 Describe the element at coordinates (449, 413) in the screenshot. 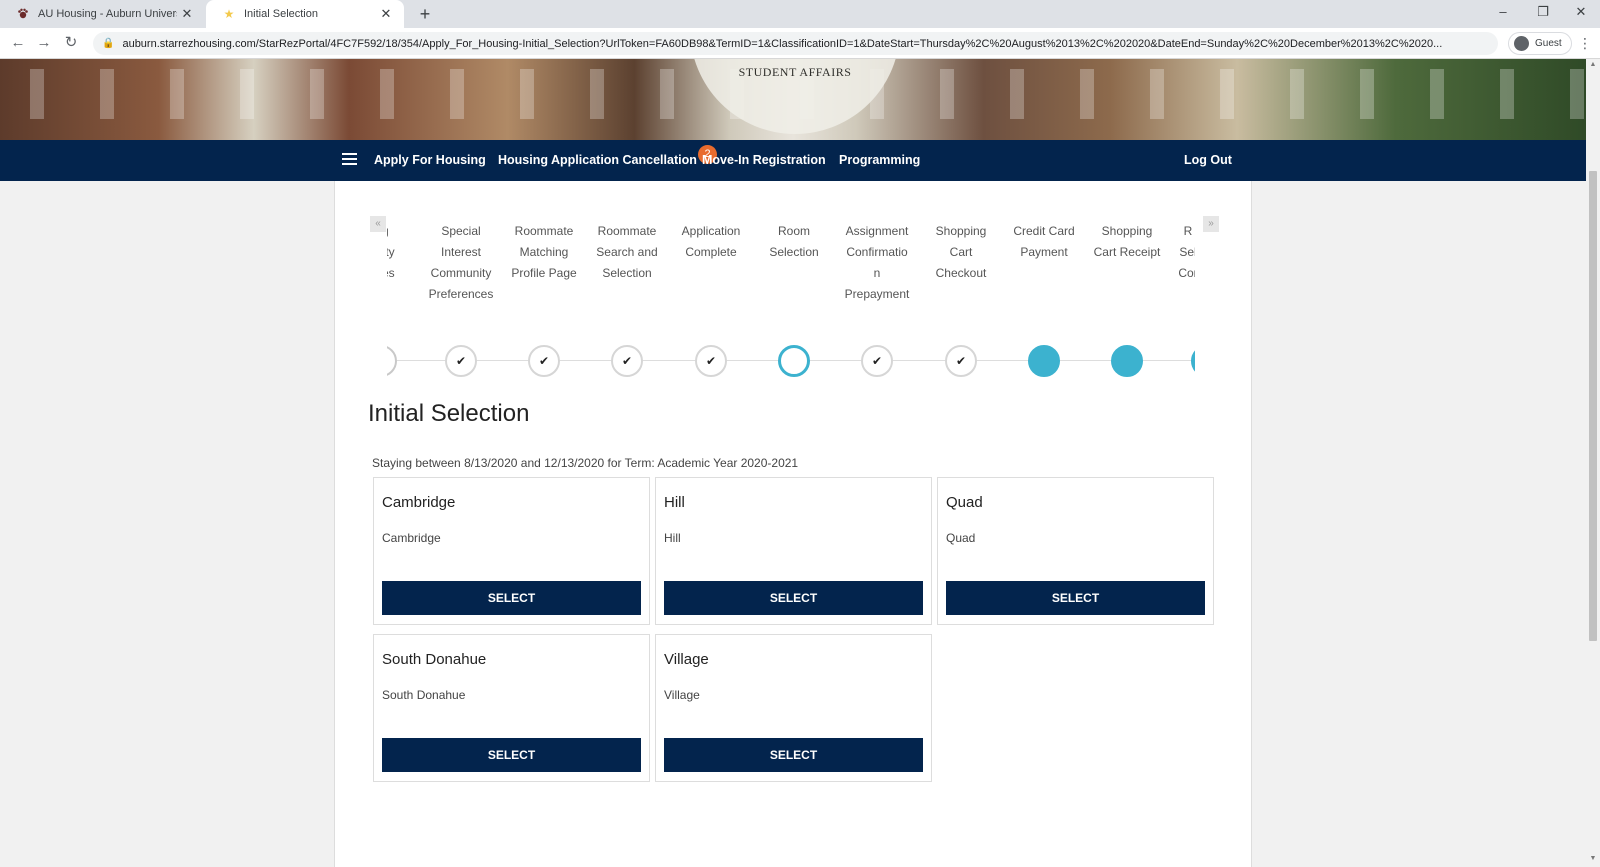

I see `page-title: Initial Selection` at that location.